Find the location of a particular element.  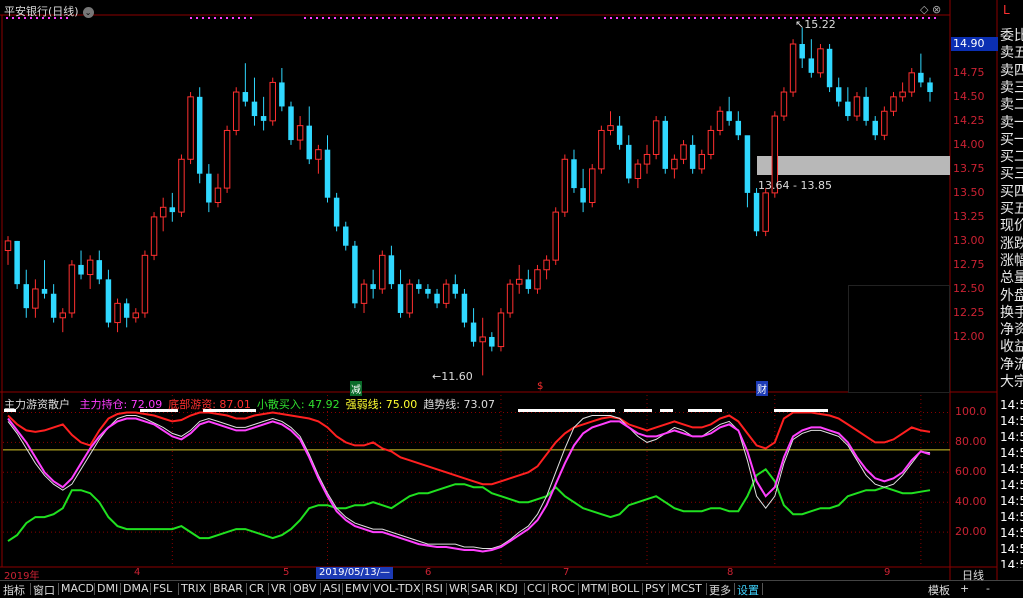

price-tick: 13.50 is located at coordinates (969, 192).